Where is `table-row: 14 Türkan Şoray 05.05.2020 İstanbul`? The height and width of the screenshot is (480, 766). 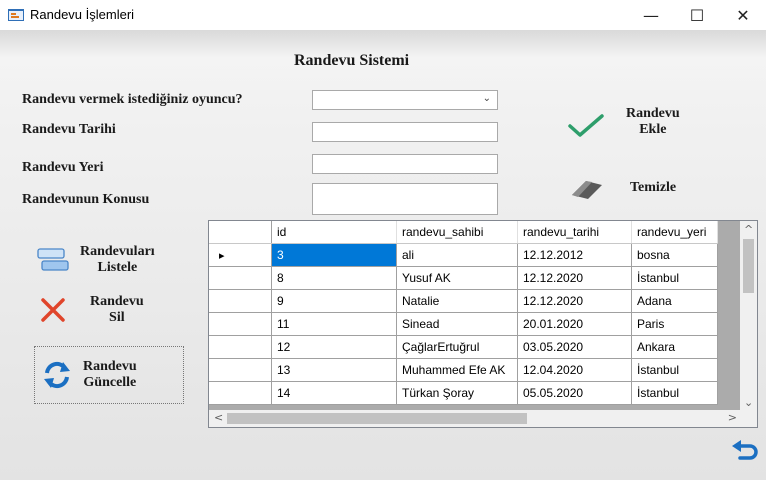
table-row: 14 Türkan Şoray 05.05.2020 İstanbul is located at coordinates (463, 393).